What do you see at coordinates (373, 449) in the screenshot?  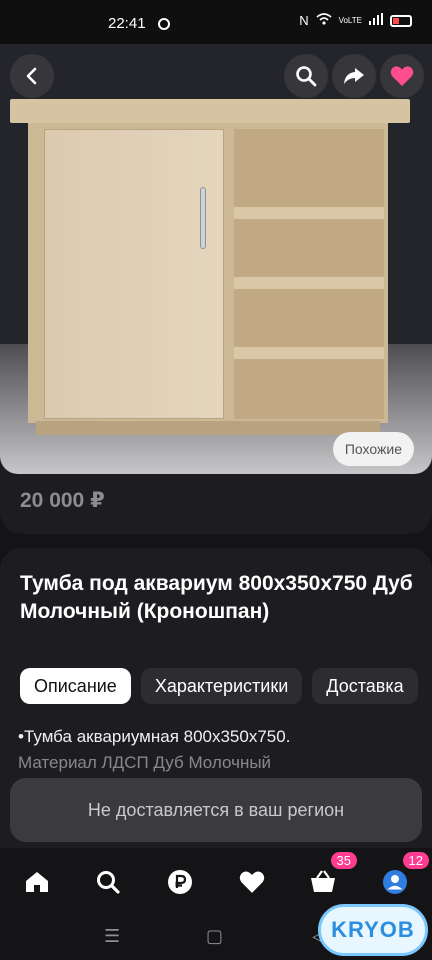 I see `similar-button: Похожие` at bounding box center [373, 449].